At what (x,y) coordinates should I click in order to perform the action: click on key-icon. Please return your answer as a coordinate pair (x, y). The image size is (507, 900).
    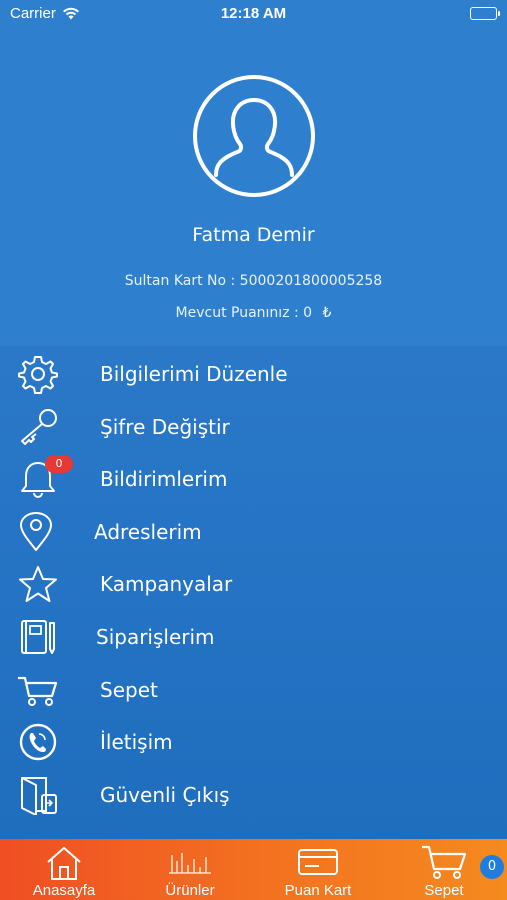
    Looking at the image, I should click on (39, 427).